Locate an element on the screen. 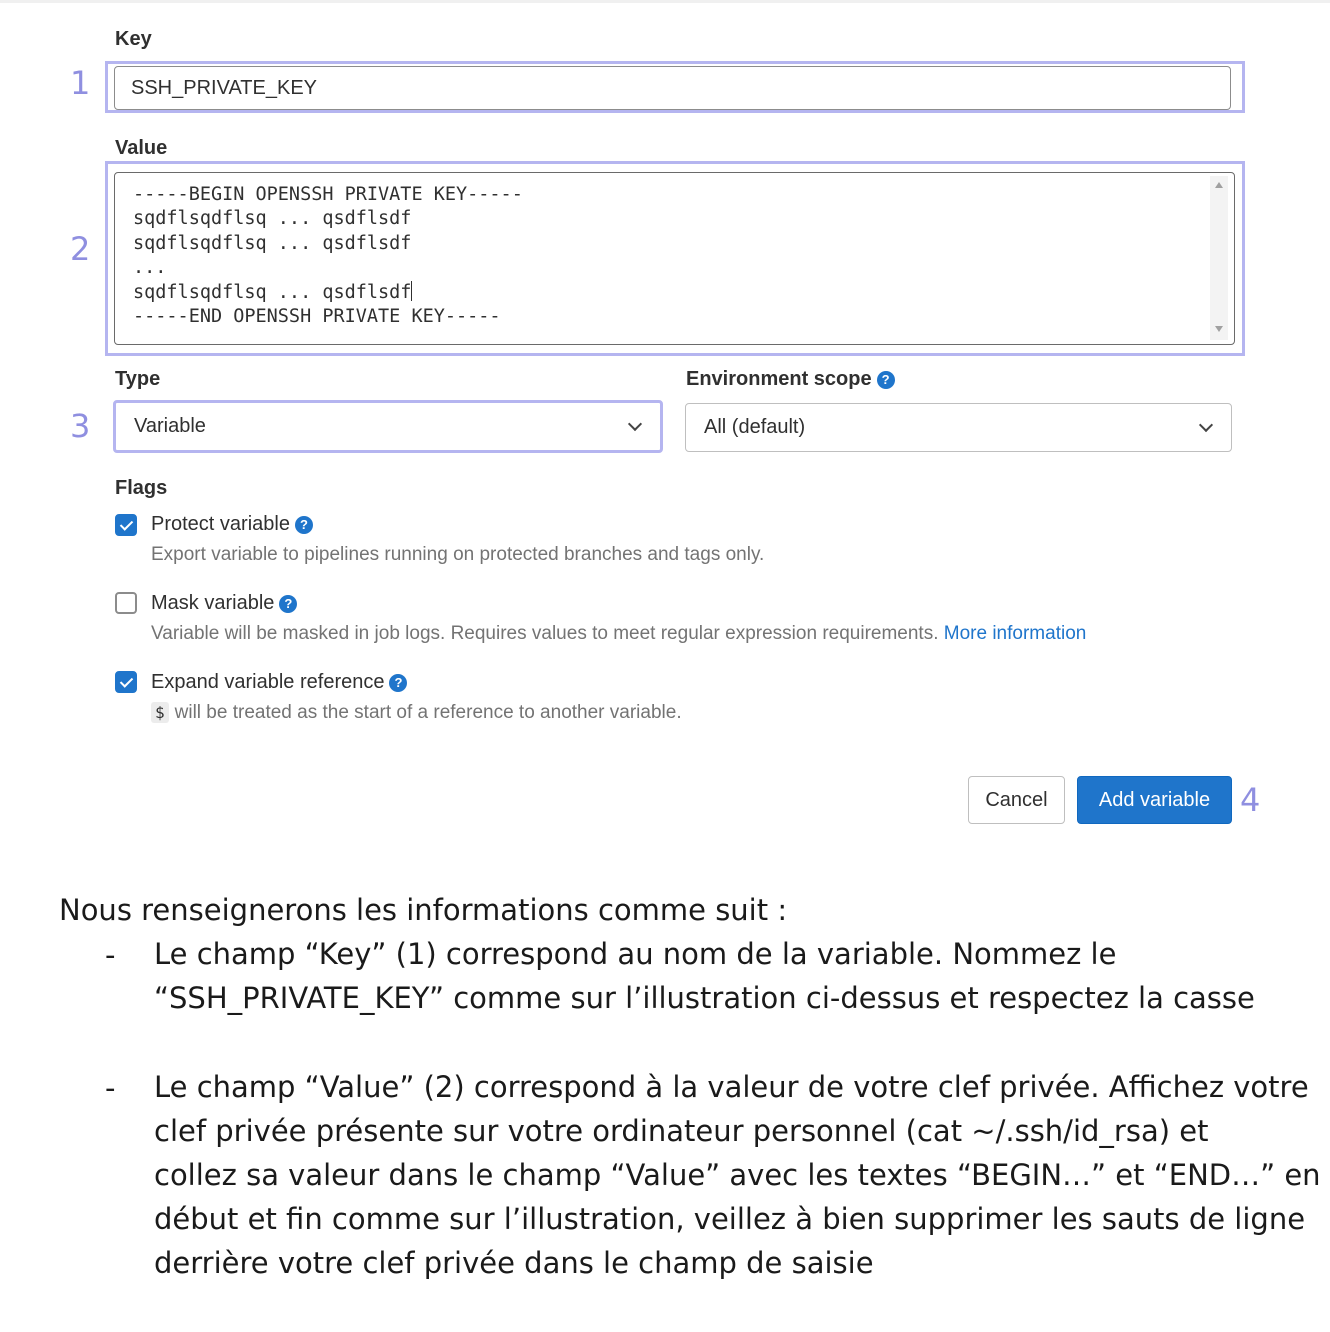 This screenshot has height=1332, width=1330. type-select: Variable is located at coordinates (388, 426).